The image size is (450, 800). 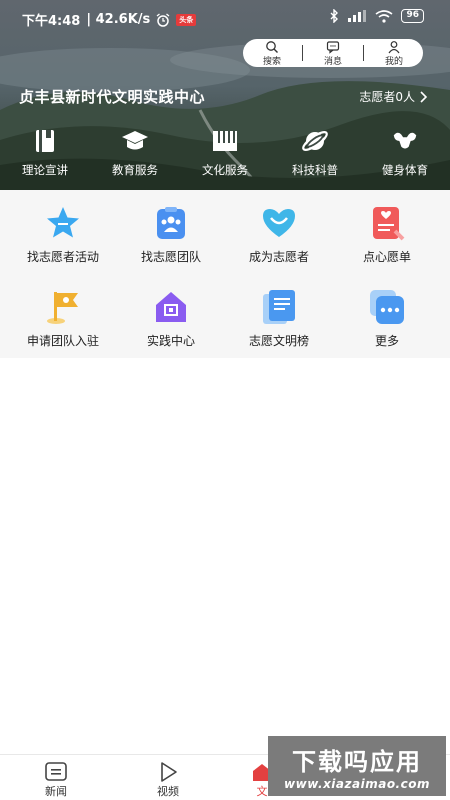 What do you see at coordinates (384, 16) in the screenshot?
I see `wifi-icon` at bounding box center [384, 16].